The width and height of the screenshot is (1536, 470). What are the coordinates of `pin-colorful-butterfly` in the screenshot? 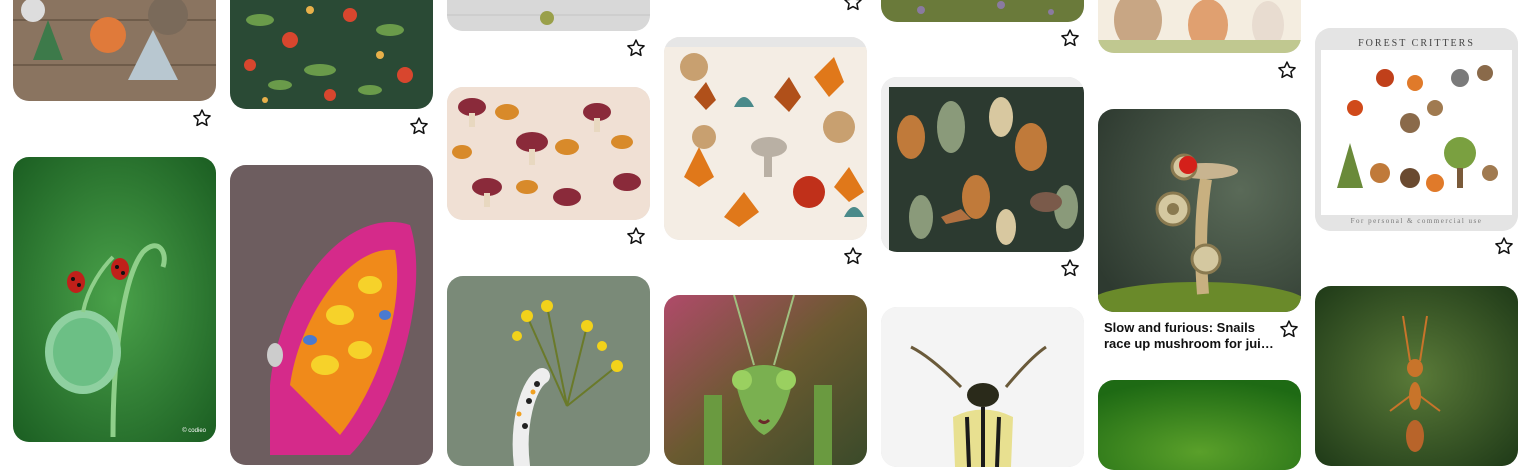 It's located at (331, 315).